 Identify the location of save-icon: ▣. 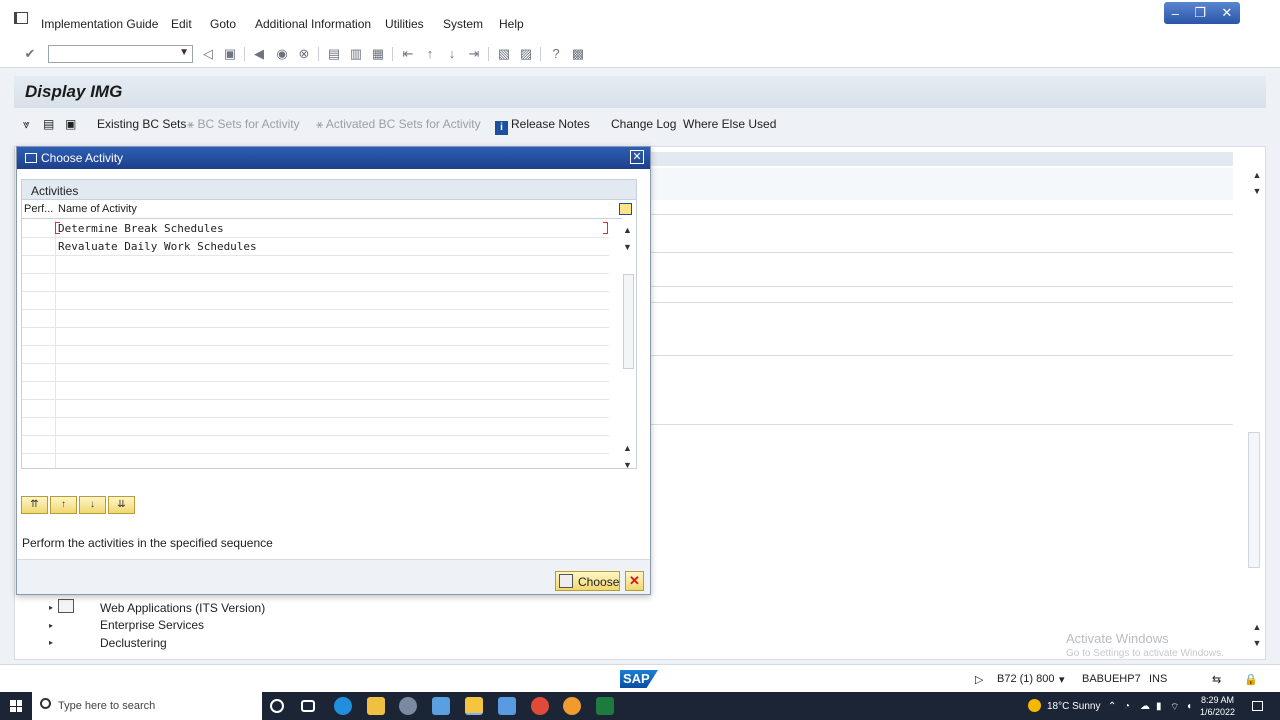
(230, 54).